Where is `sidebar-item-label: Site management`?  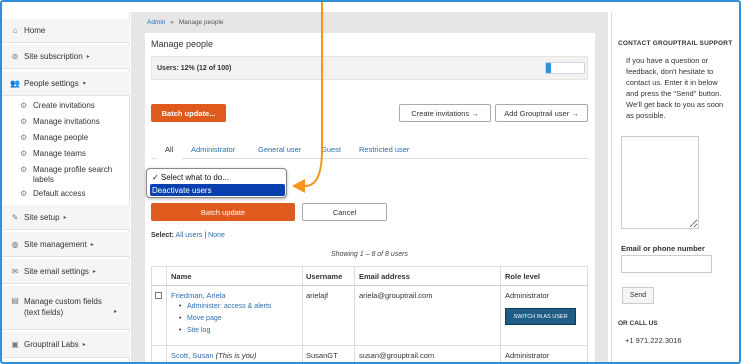 sidebar-item-label: Site management is located at coordinates (55, 244).